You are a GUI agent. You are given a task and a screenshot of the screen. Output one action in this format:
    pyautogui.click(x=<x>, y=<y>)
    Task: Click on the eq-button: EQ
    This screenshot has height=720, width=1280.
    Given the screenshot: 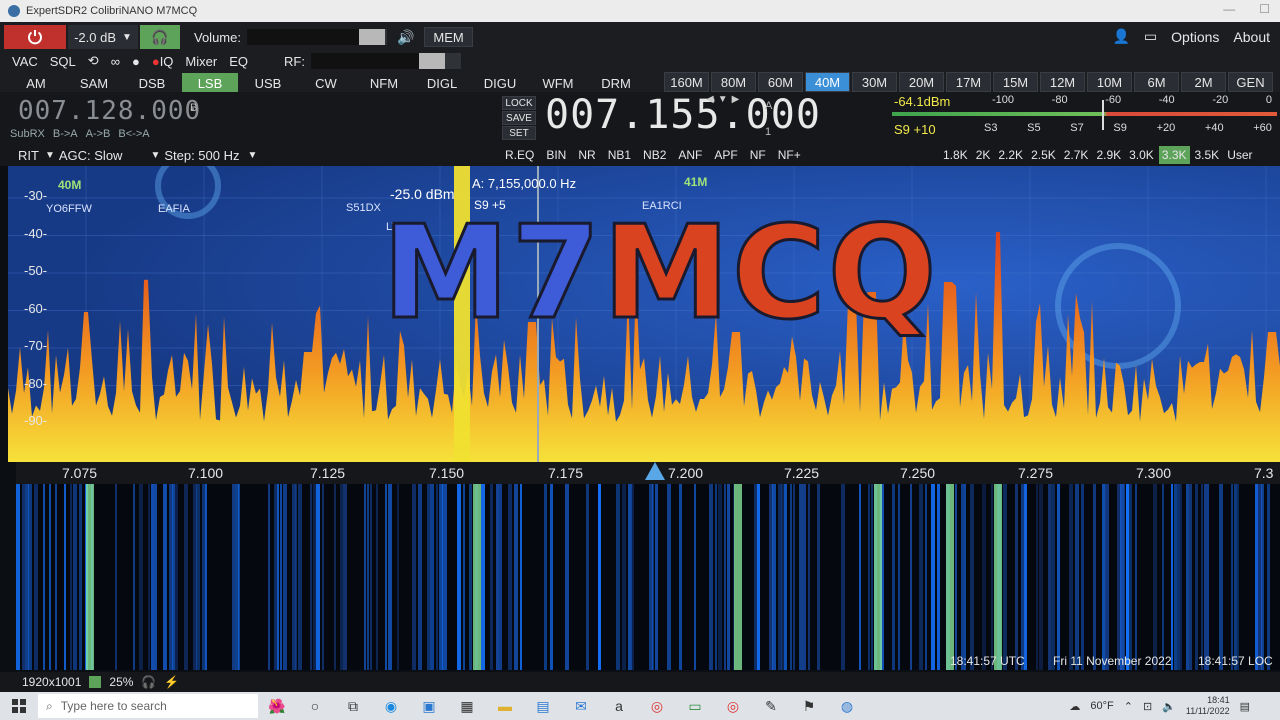 What is the action you would take?
    pyautogui.click(x=238, y=61)
    